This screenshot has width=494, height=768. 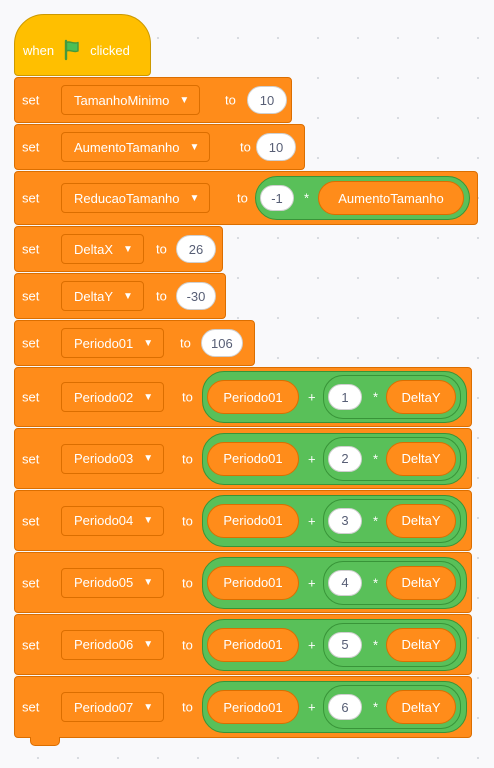 I want to click on variable-name: Periodo07, so click(x=104, y=707).